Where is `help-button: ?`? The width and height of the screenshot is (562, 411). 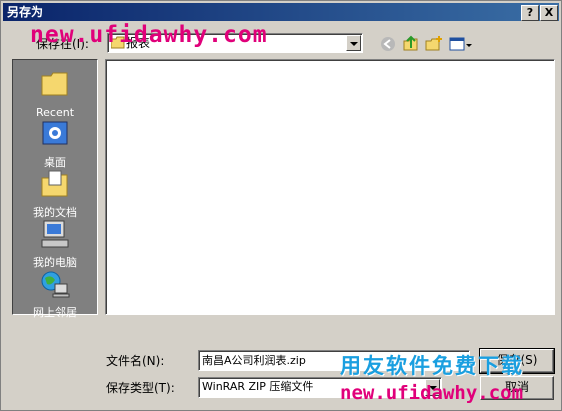 help-button: ? is located at coordinates (530, 13).